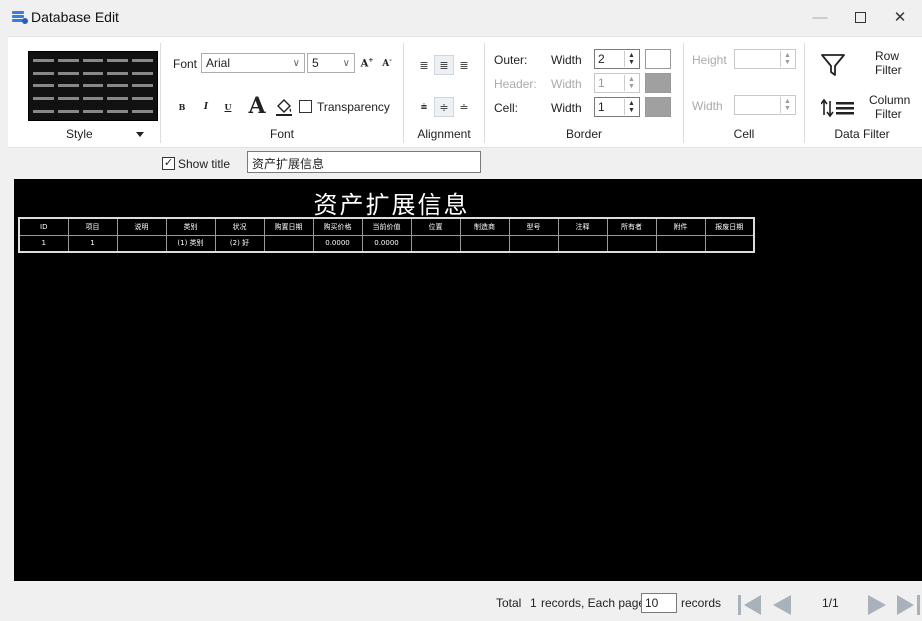  Describe the element at coordinates (140, 134) in the screenshot. I see `style-dropdown-icon` at that location.